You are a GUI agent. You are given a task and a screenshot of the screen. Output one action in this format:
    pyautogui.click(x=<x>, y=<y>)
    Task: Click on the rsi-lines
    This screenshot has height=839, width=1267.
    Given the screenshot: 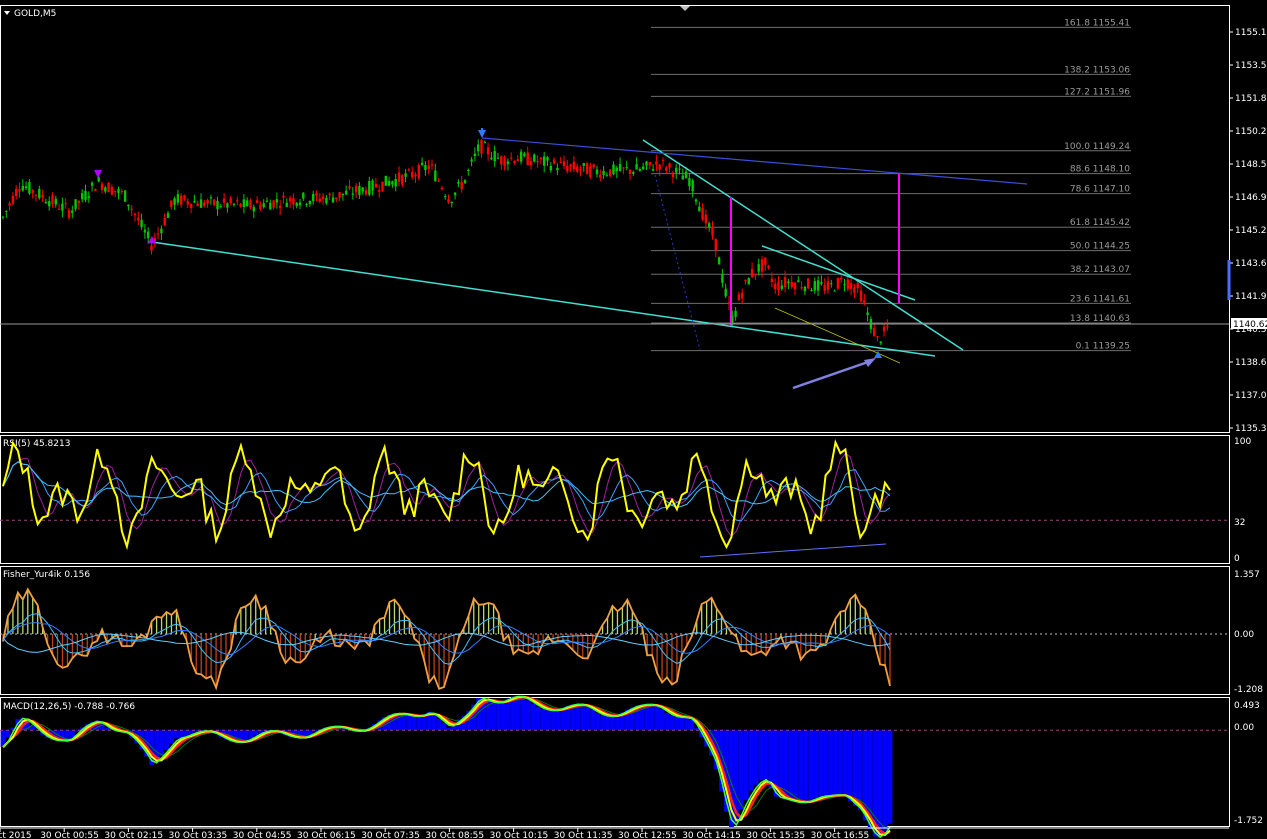 What is the action you would take?
    pyautogui.click(x=614, y=498)
    